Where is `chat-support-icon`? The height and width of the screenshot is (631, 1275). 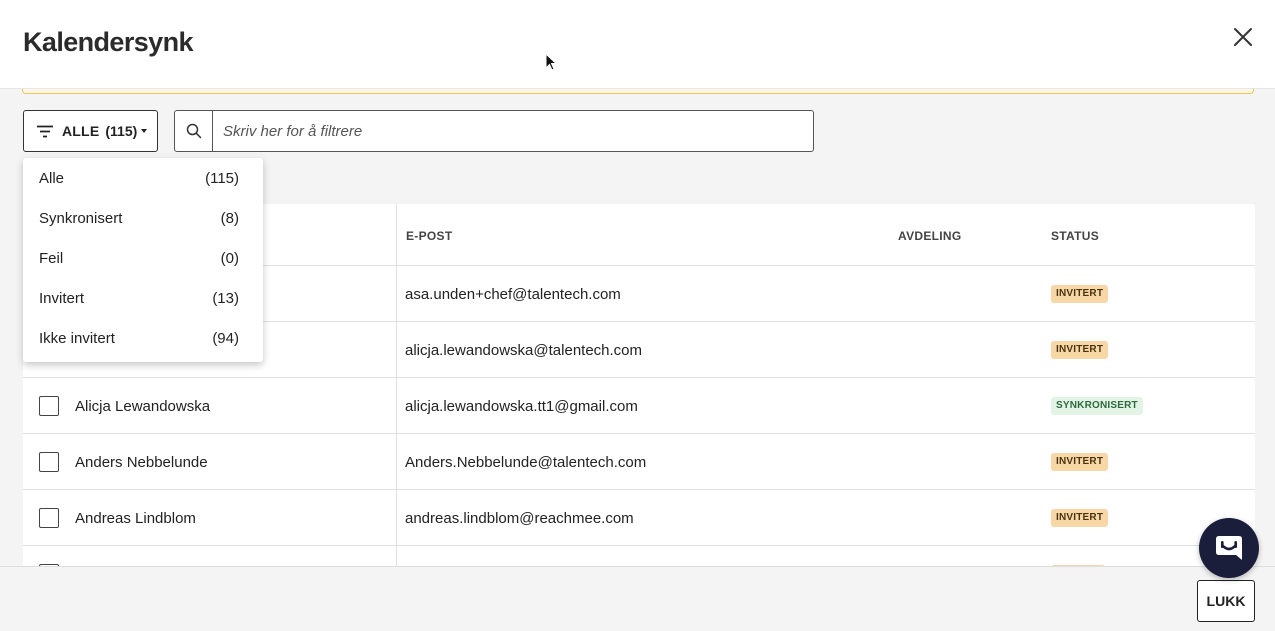 chat-support-icon is located at coordinates (1229, 548).